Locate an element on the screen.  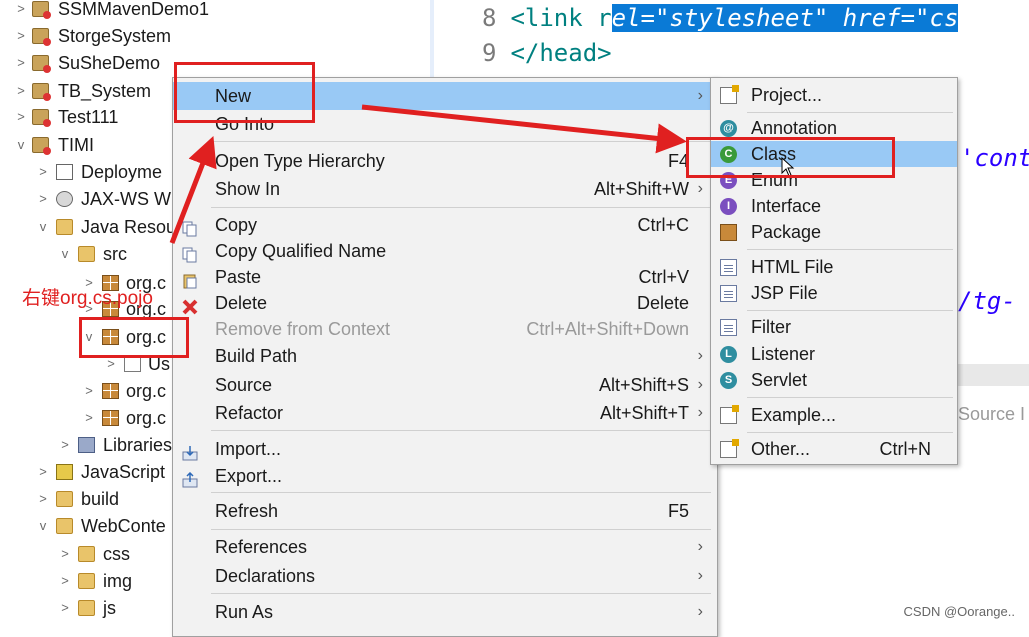
arrow-to-new is located at coordinates (193, 190).